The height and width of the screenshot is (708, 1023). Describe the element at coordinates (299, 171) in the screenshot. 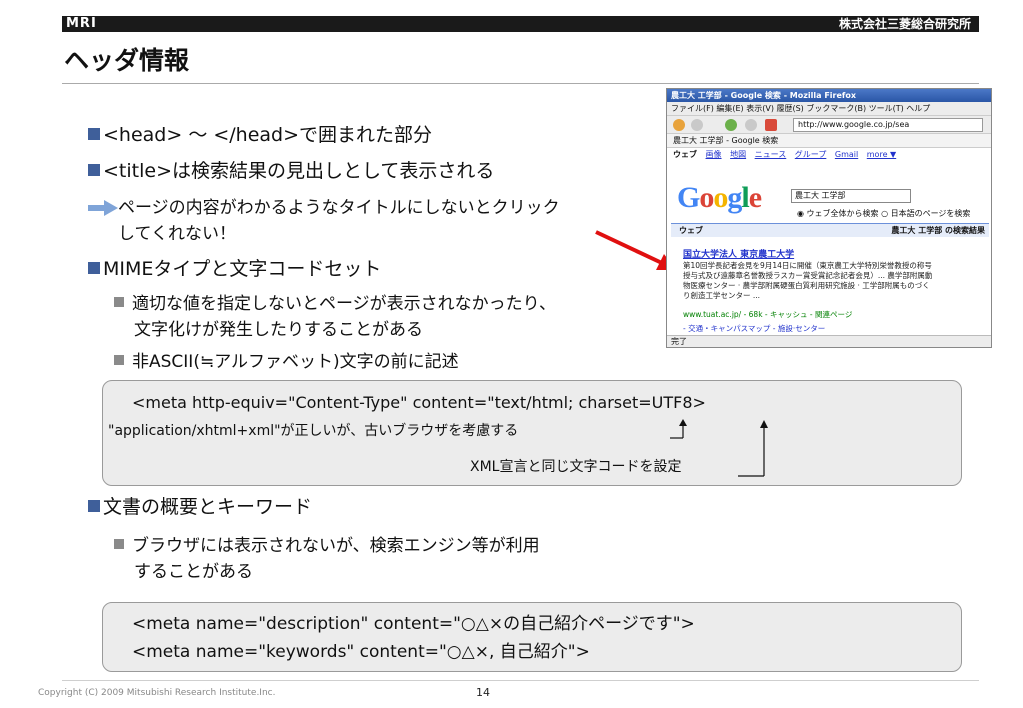

I see `bullet-text: <title>は検索結果の見出しとして表示される` at that location.